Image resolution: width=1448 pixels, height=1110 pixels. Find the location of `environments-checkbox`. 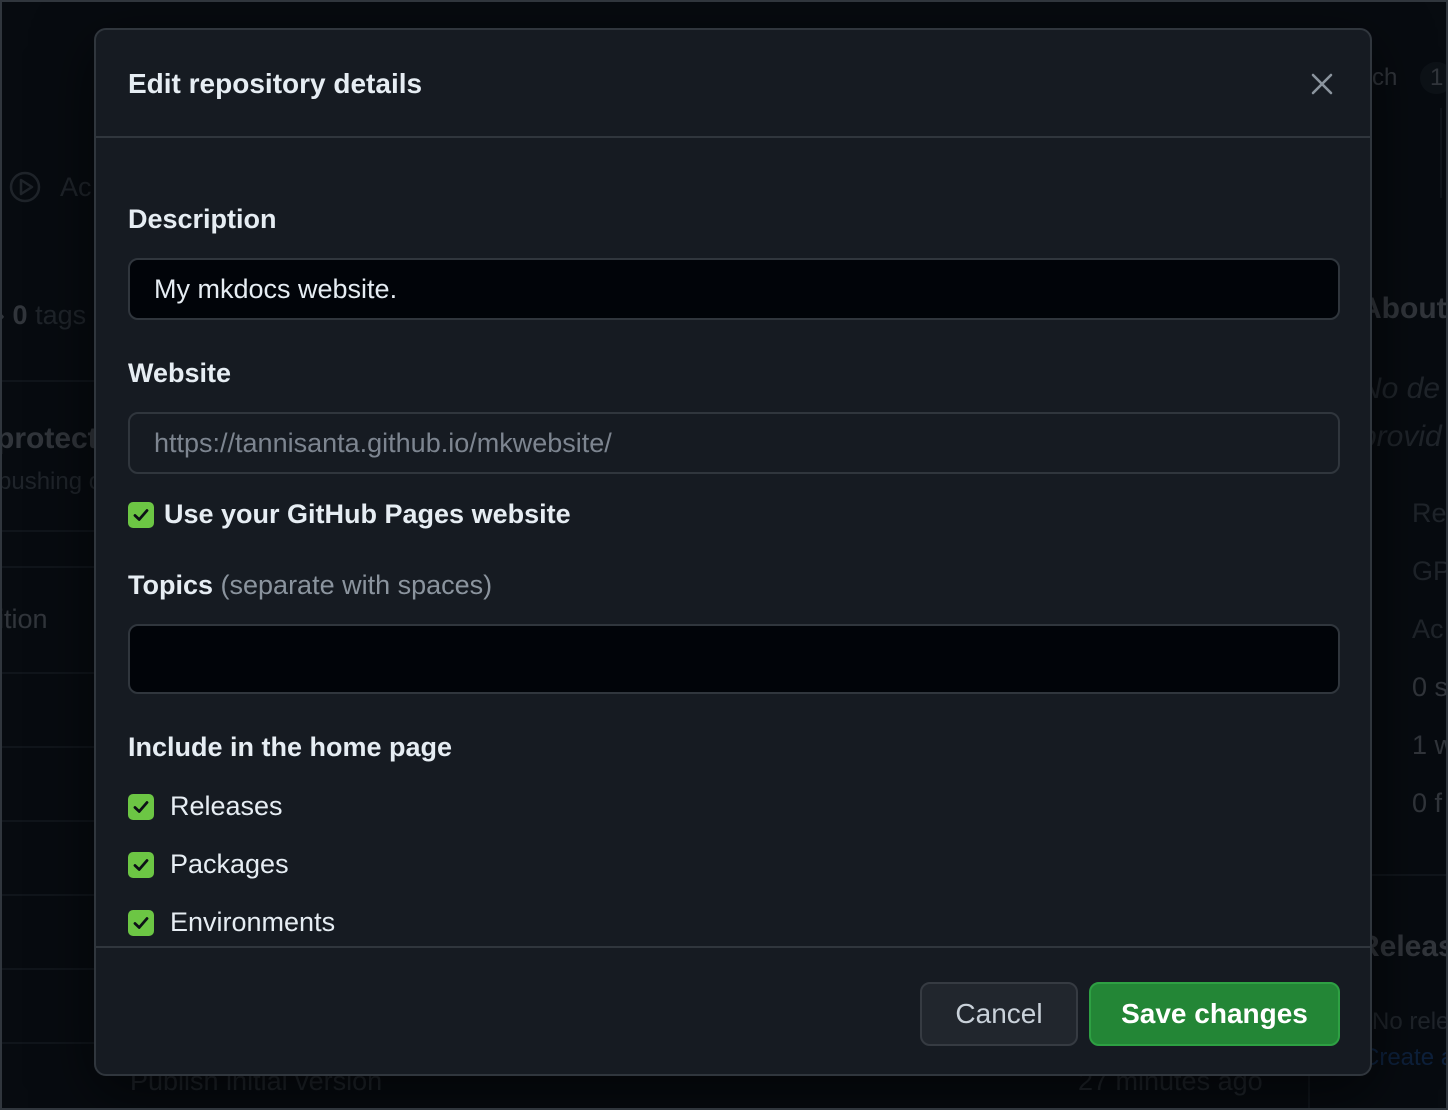

environments-checkbox is located at coordinates (141, 922).